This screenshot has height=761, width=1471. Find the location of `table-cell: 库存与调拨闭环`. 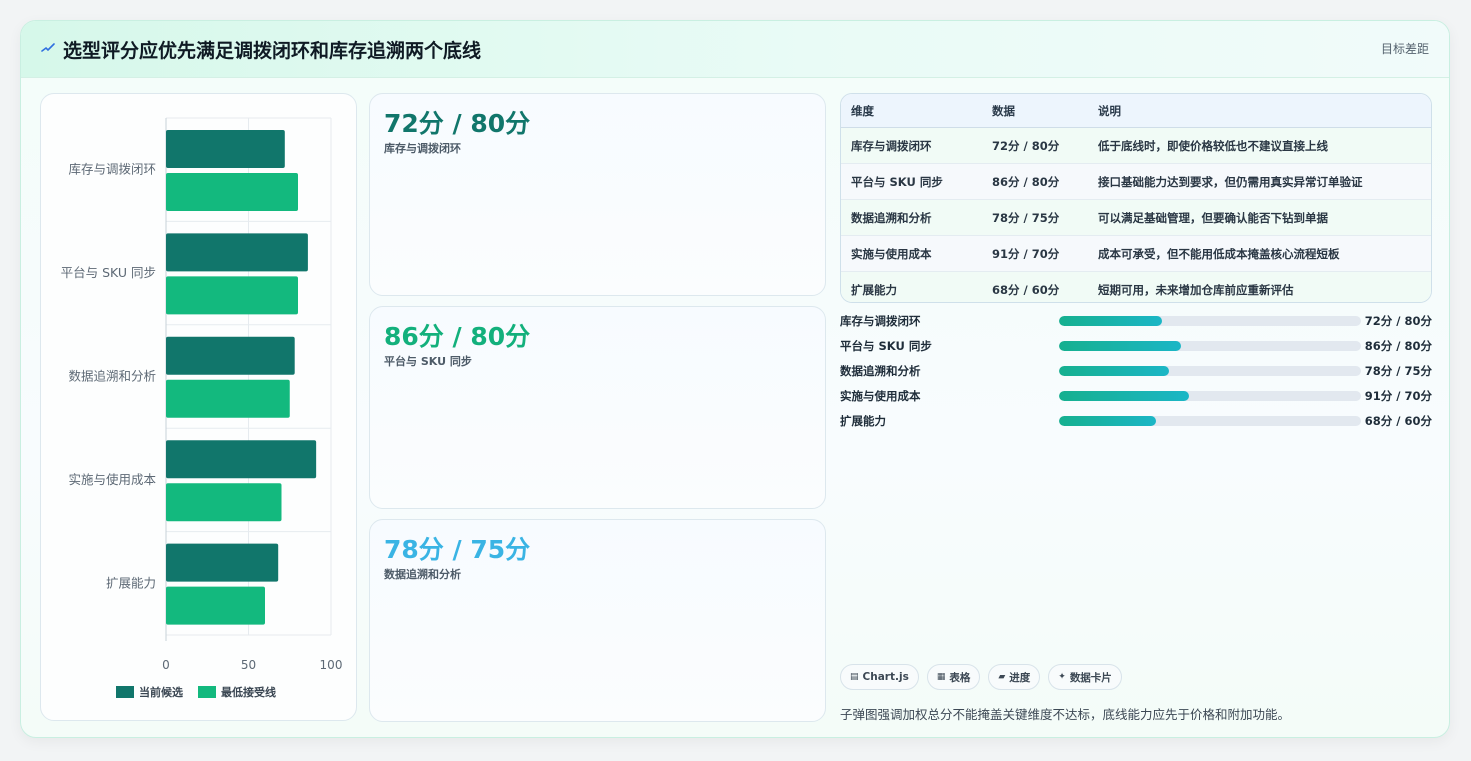

table-cell: 库存与调拨闭环 is located at coordinates (911, 145).